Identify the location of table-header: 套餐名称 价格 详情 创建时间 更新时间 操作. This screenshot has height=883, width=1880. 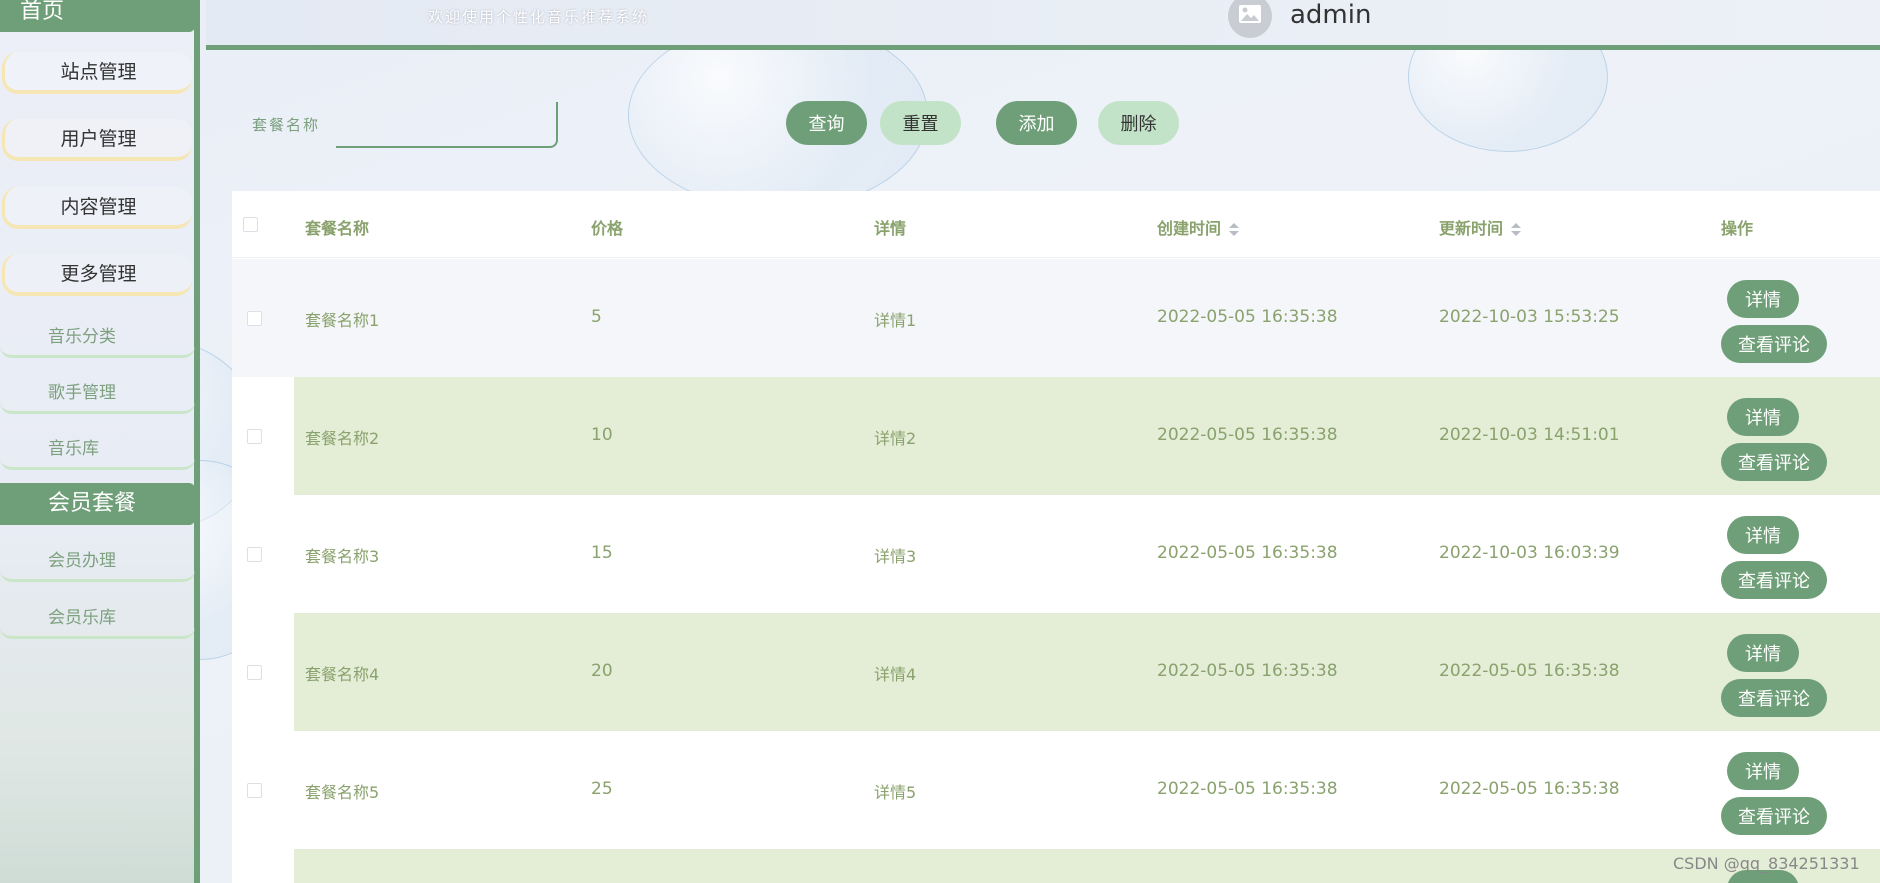
(1056, 224).